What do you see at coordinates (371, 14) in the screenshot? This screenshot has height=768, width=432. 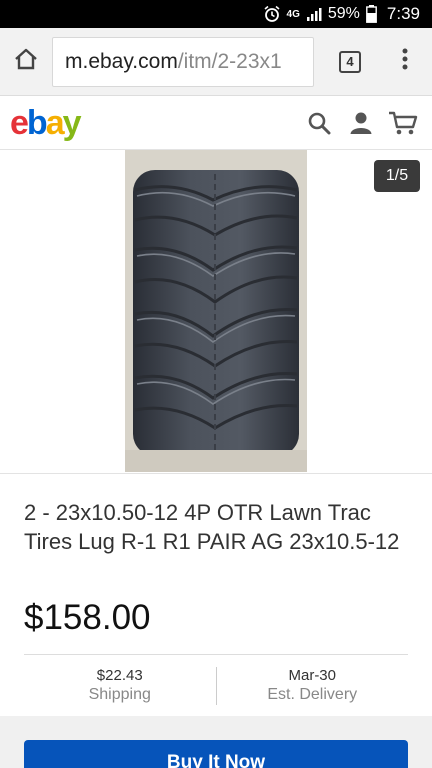 I see `battery-icon` at bounding box center [371, 14].